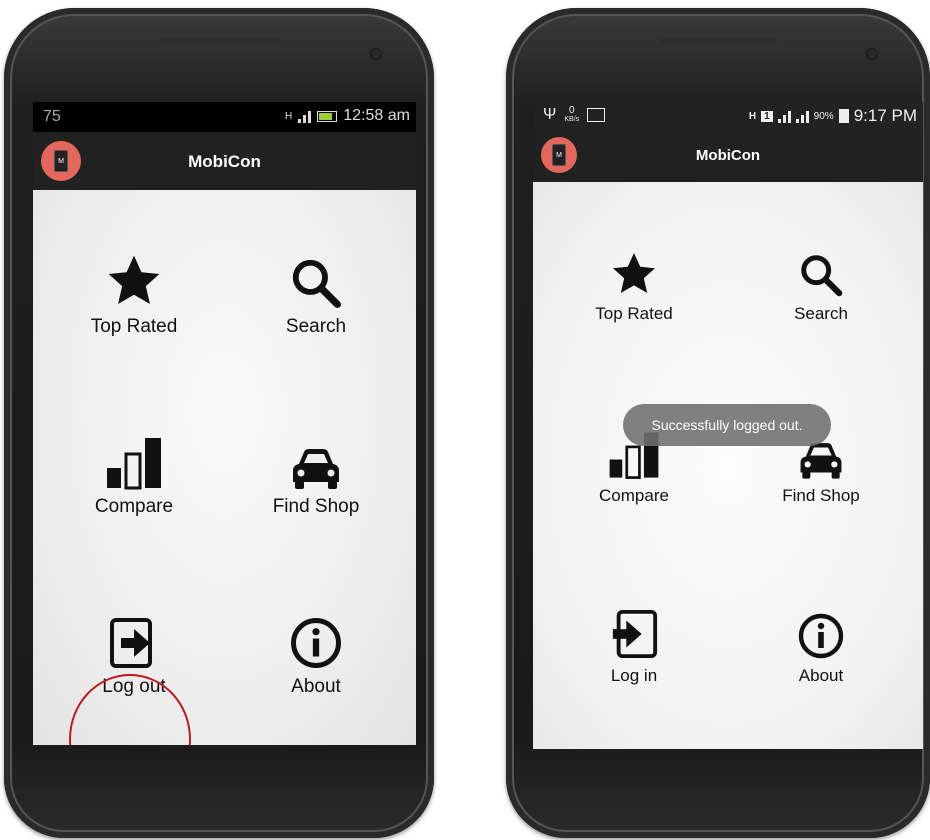  I want to click on toast-message: Successfully logged out., so click(727, 425).